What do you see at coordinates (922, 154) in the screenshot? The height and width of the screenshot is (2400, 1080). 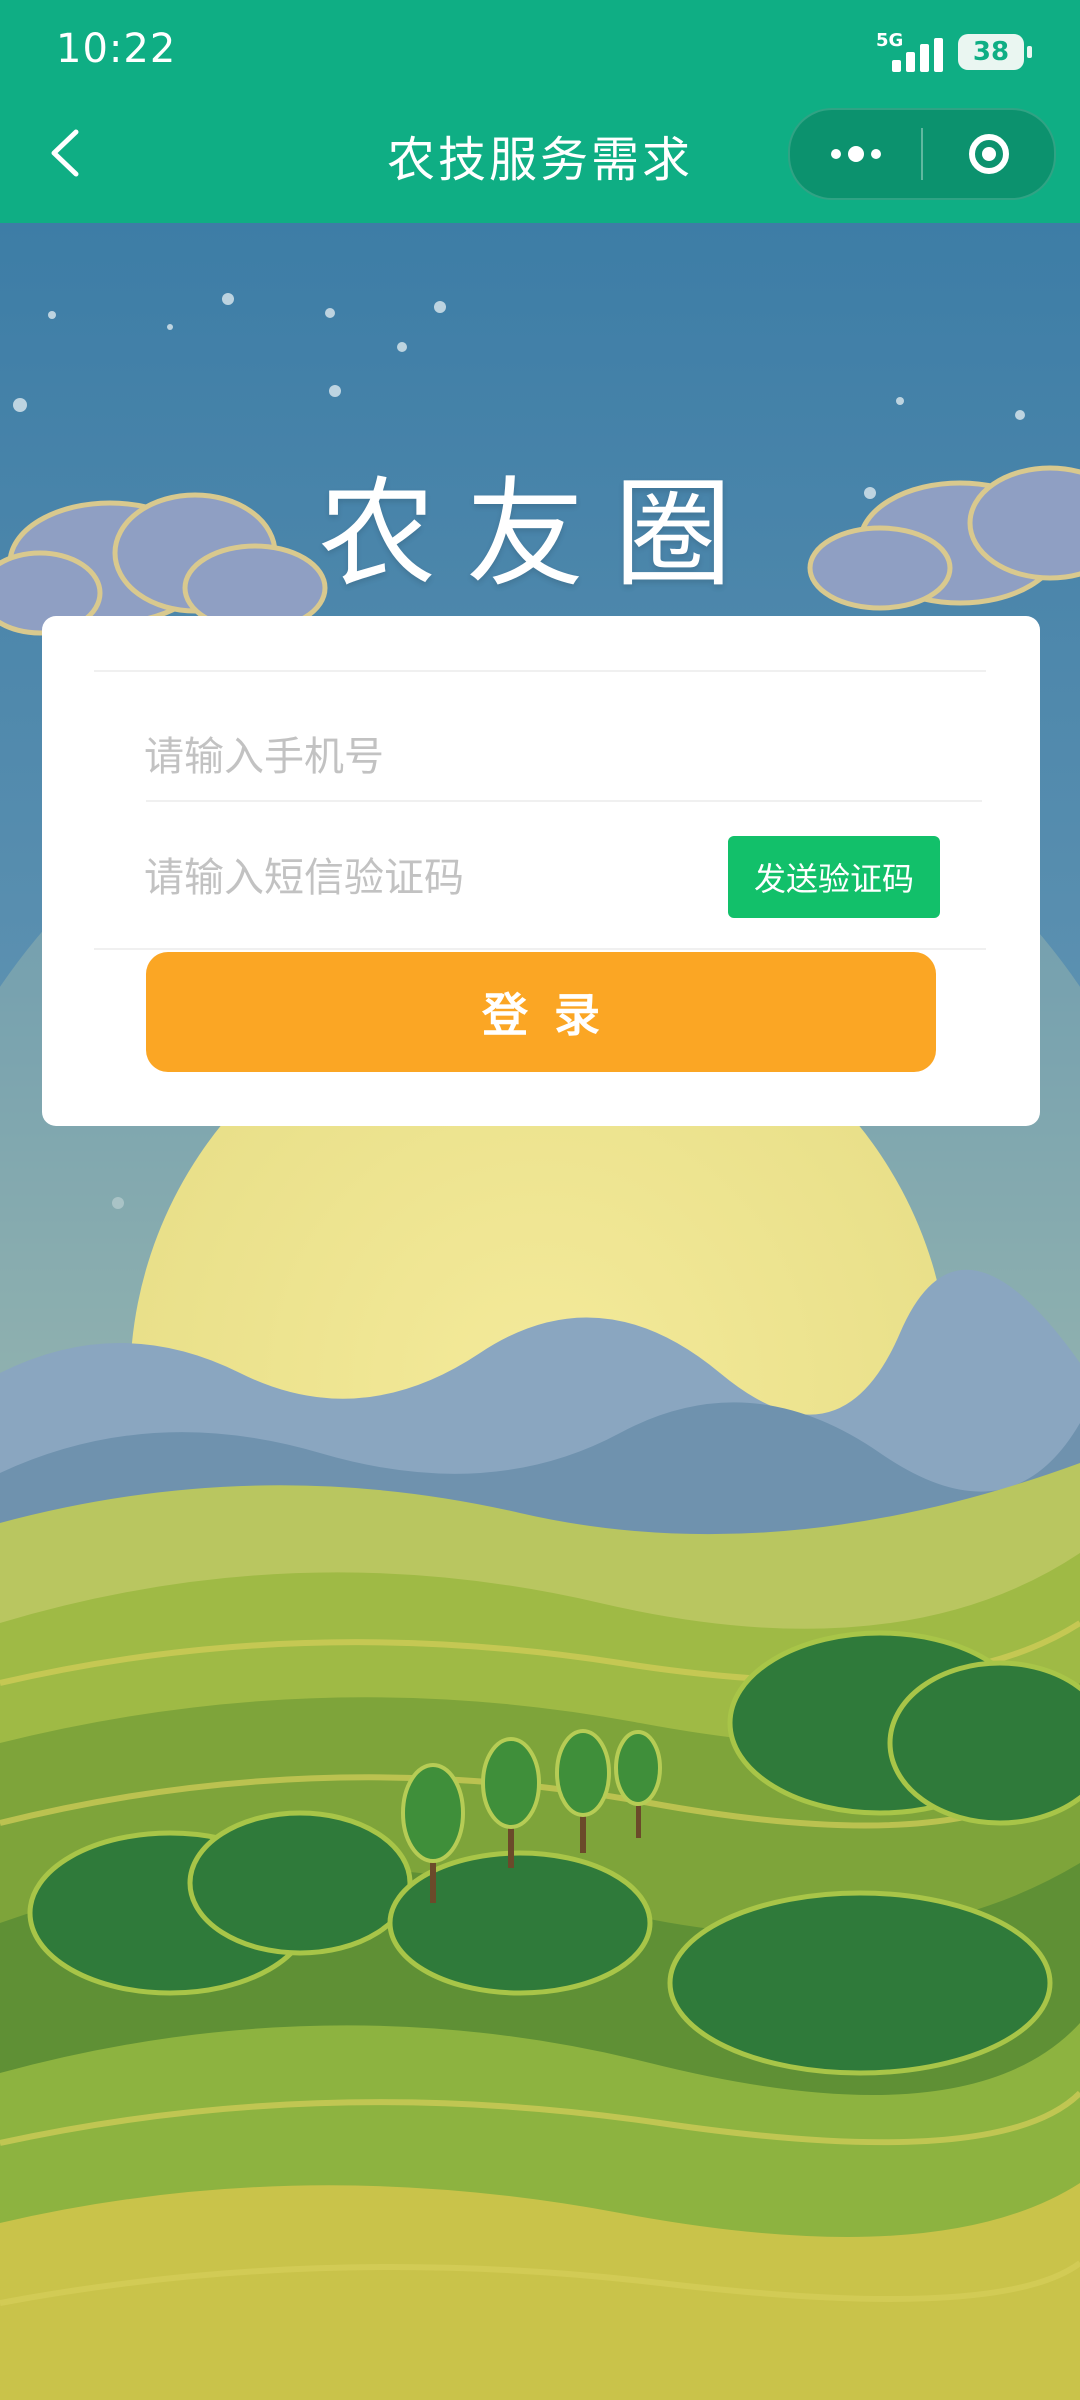 I see `miniprogram-capsule` at bounding box center [922, 154].